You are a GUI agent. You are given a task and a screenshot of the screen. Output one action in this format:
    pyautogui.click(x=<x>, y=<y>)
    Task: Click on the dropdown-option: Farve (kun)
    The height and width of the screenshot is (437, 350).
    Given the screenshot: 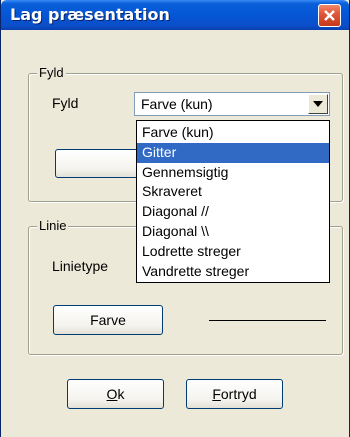 What is the action you would take?
    pyautogui.click(x=233, y=133)
    